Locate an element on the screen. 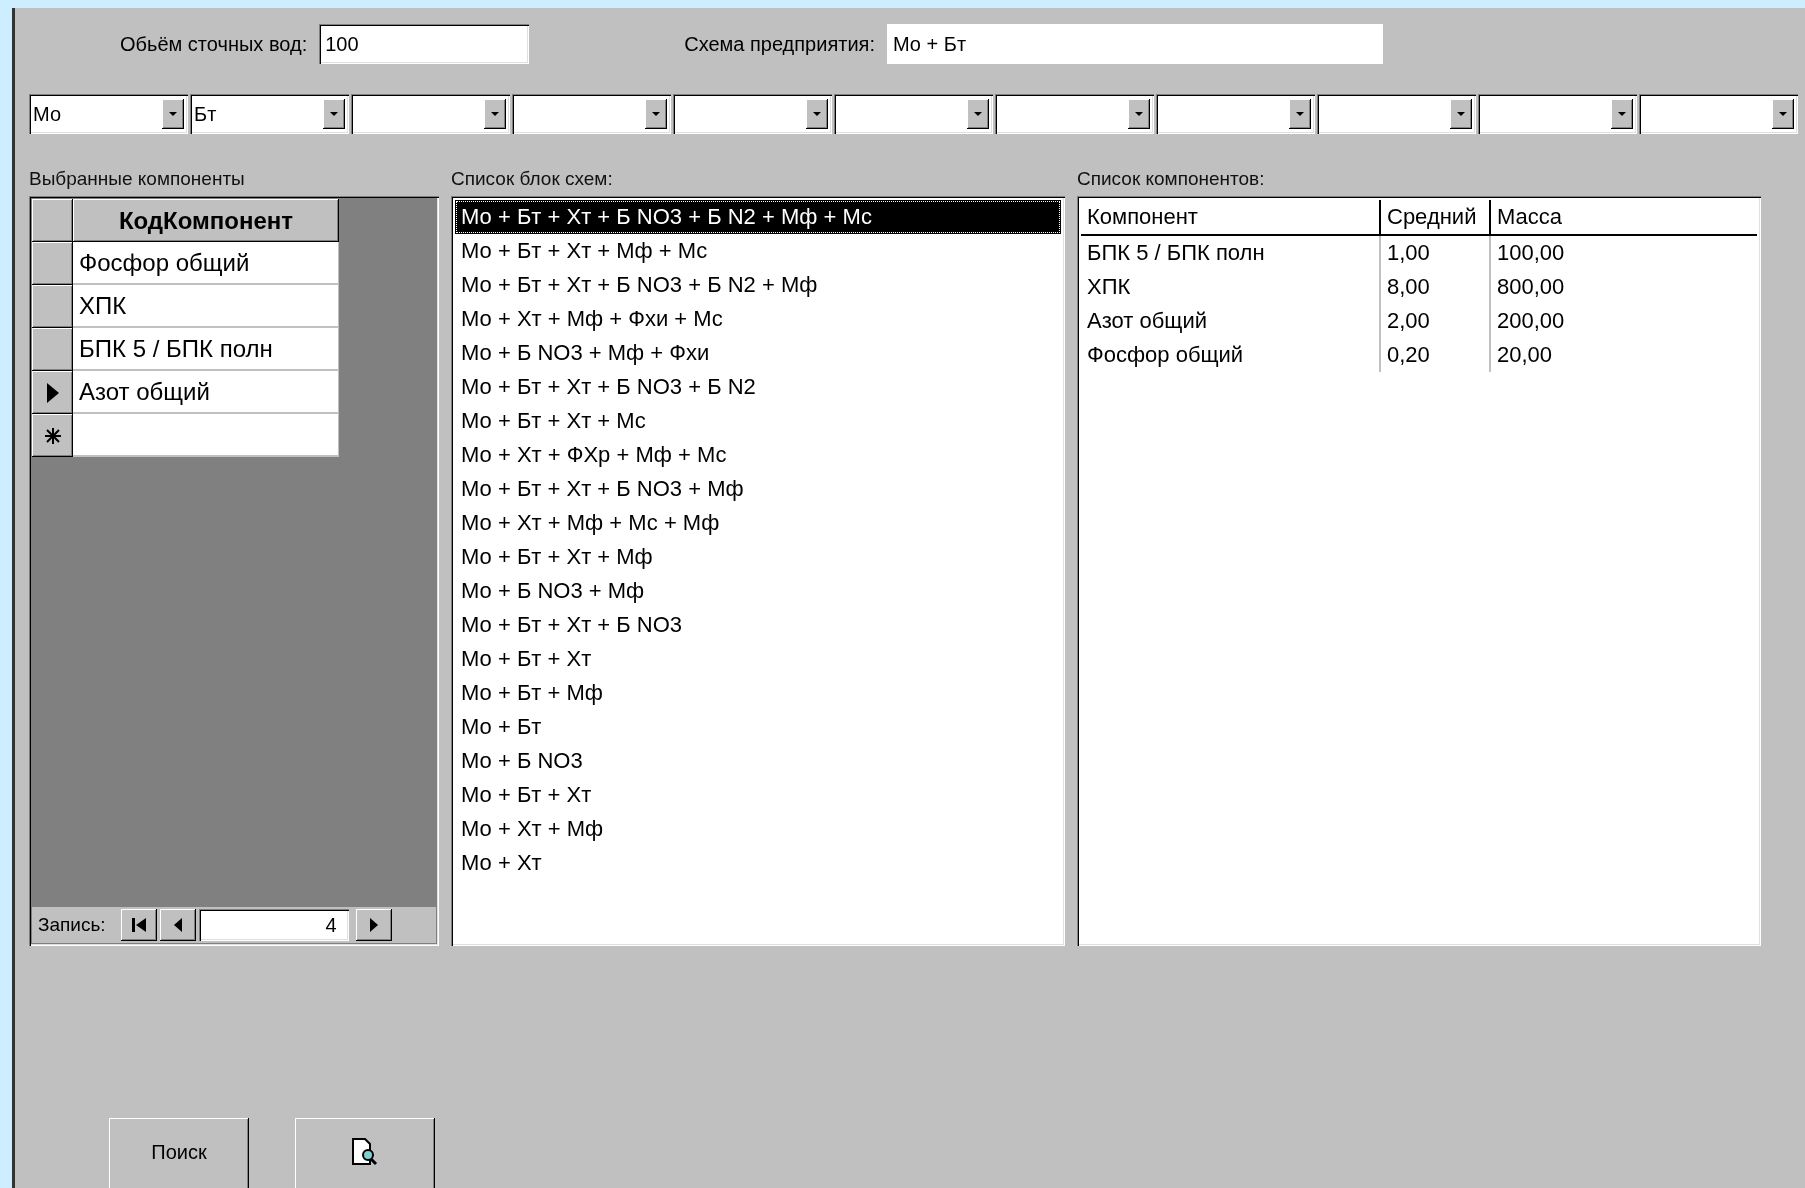 The height and width of the screenshot is (1188, 1805). preview-button is located at coordinates (365, 1153).